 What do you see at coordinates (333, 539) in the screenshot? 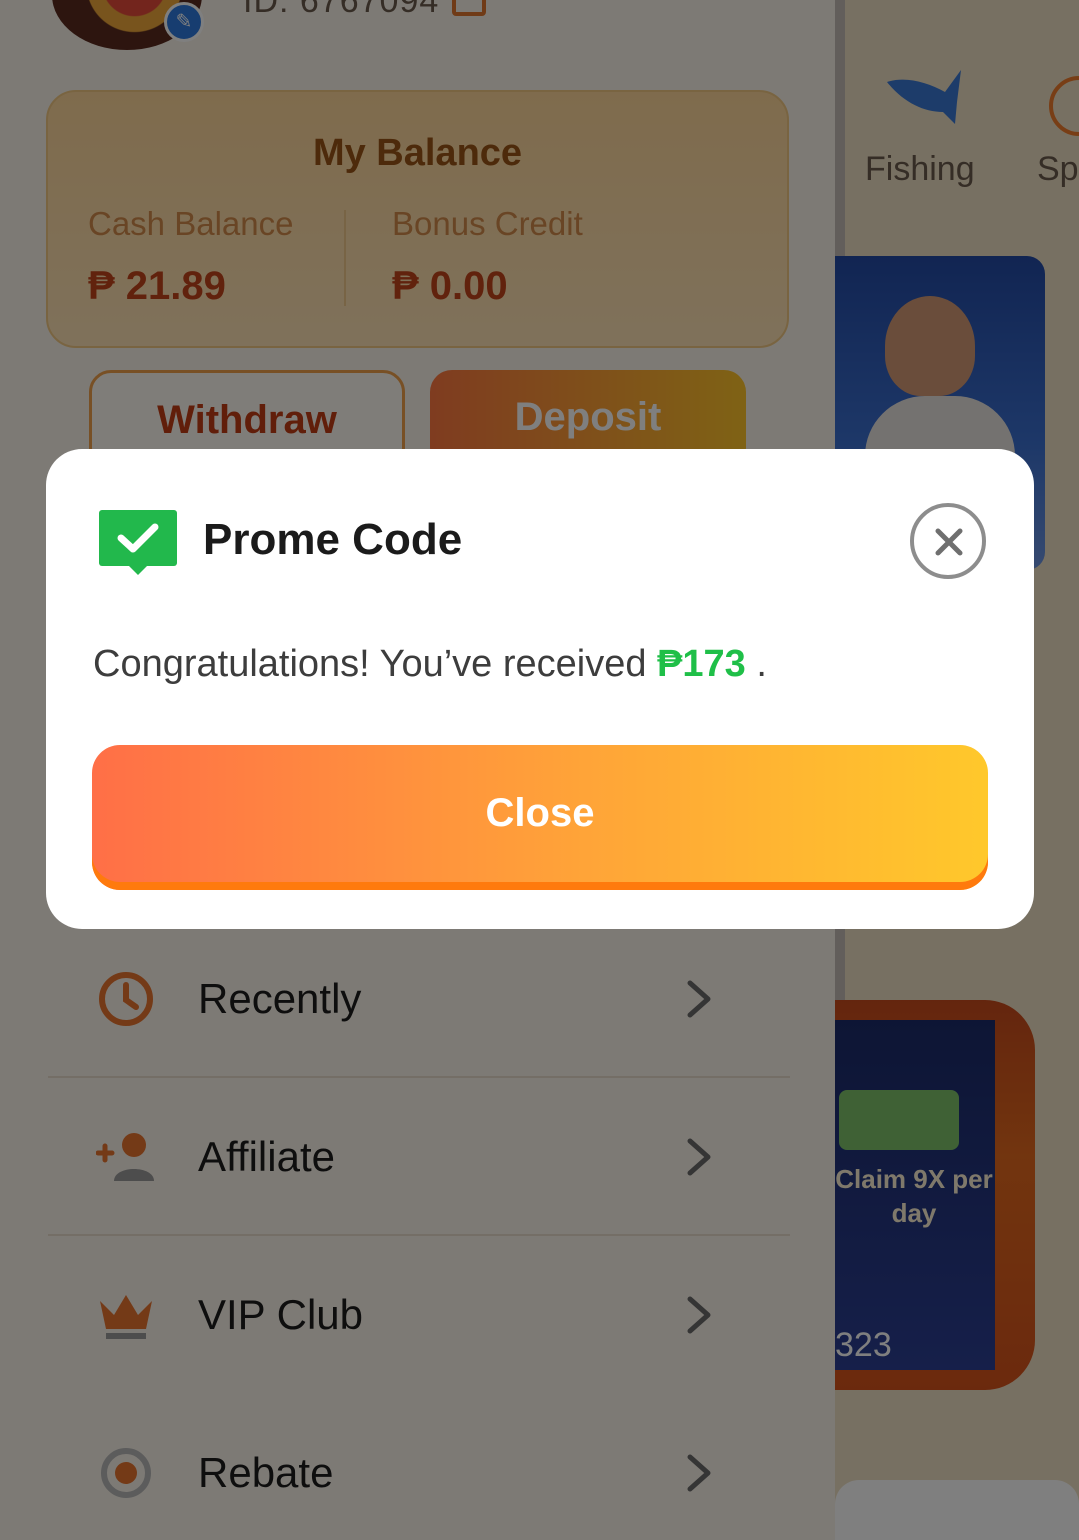
I see `dialog-title: Prome Code` at bounding box center [333, 539].